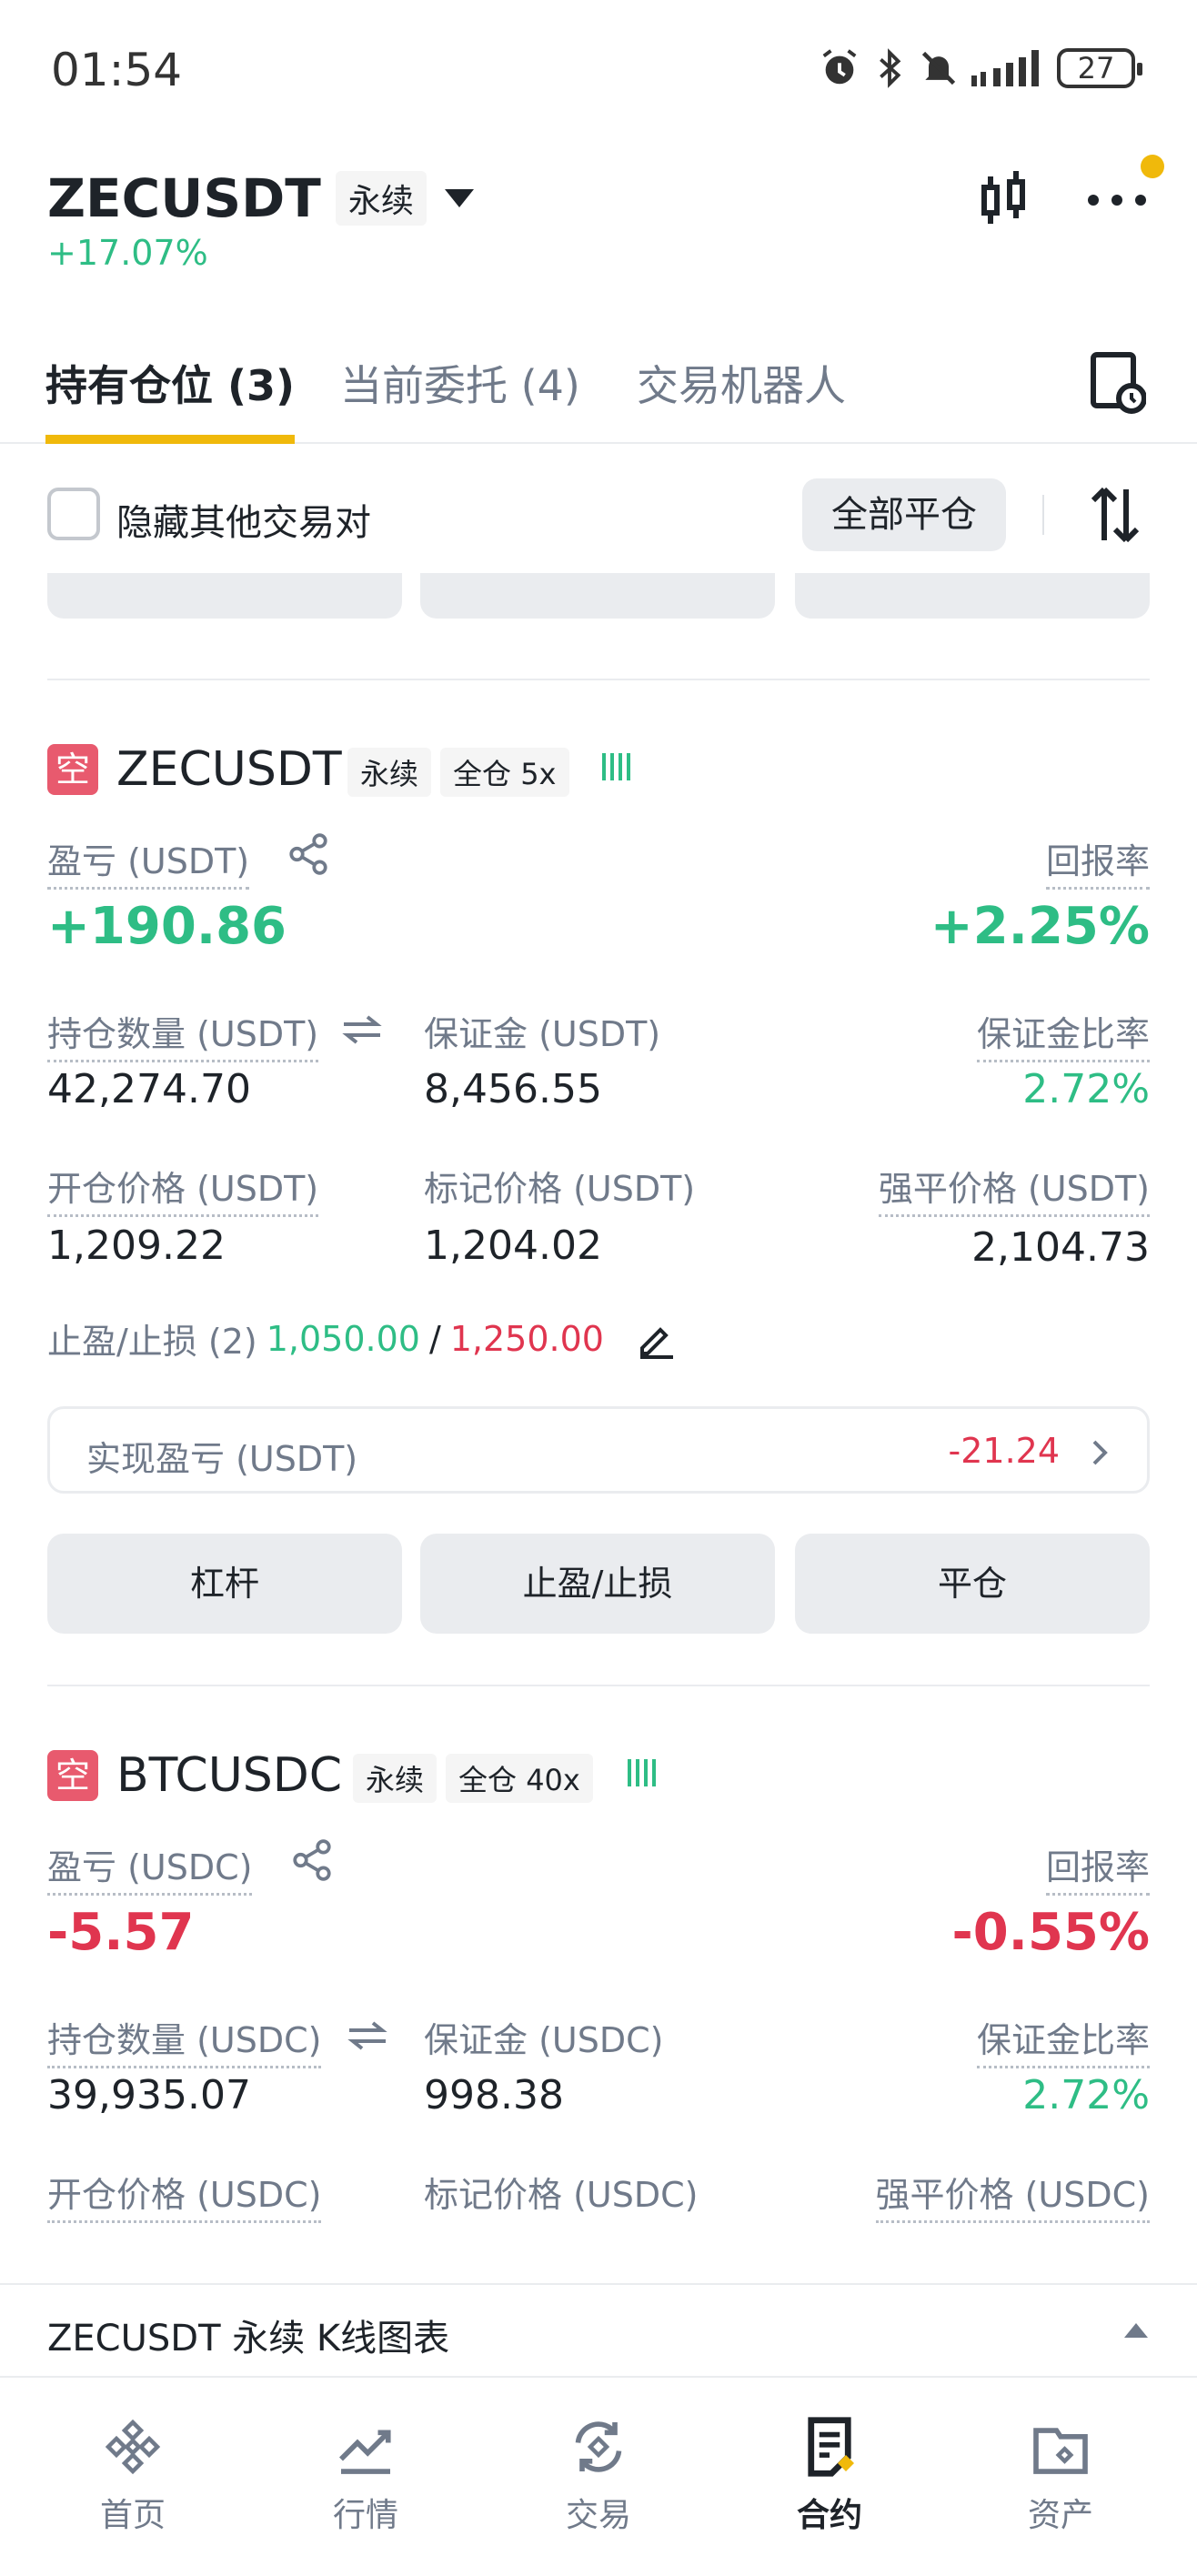 The height and width of the screenshot is (2576, 1197). What do you see at coordinates (598, 68) in the screenshot?
I see `status-bar: 01:54 27` at bounding box center [598, 68].